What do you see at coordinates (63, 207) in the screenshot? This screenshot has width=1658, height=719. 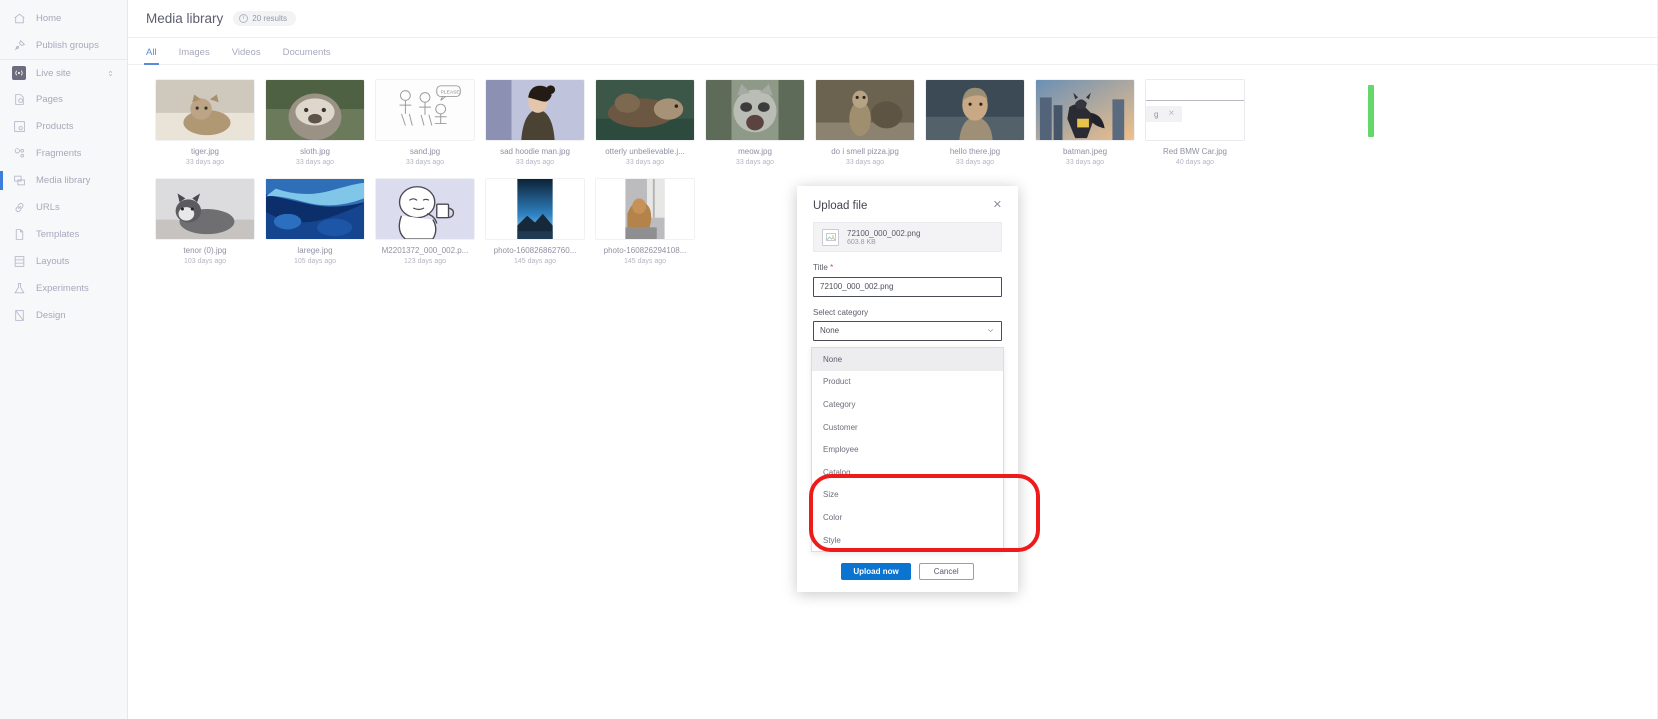 I see `sidebar-item-urls: URLs` at bounding box center [63, 207].